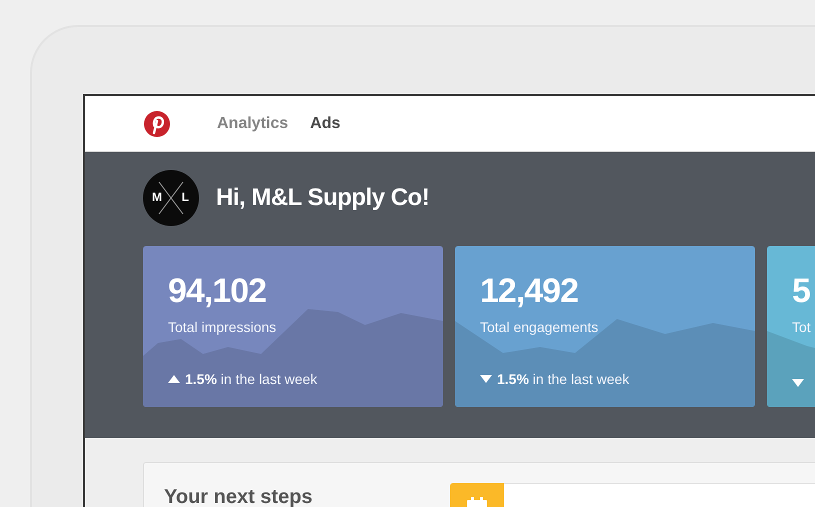 This screenshot has width=815, height=507. What do you see at coordinates (325, 123) in the screenshot?
I see `nav-tab: Ads` at bounding box center [325, 123].